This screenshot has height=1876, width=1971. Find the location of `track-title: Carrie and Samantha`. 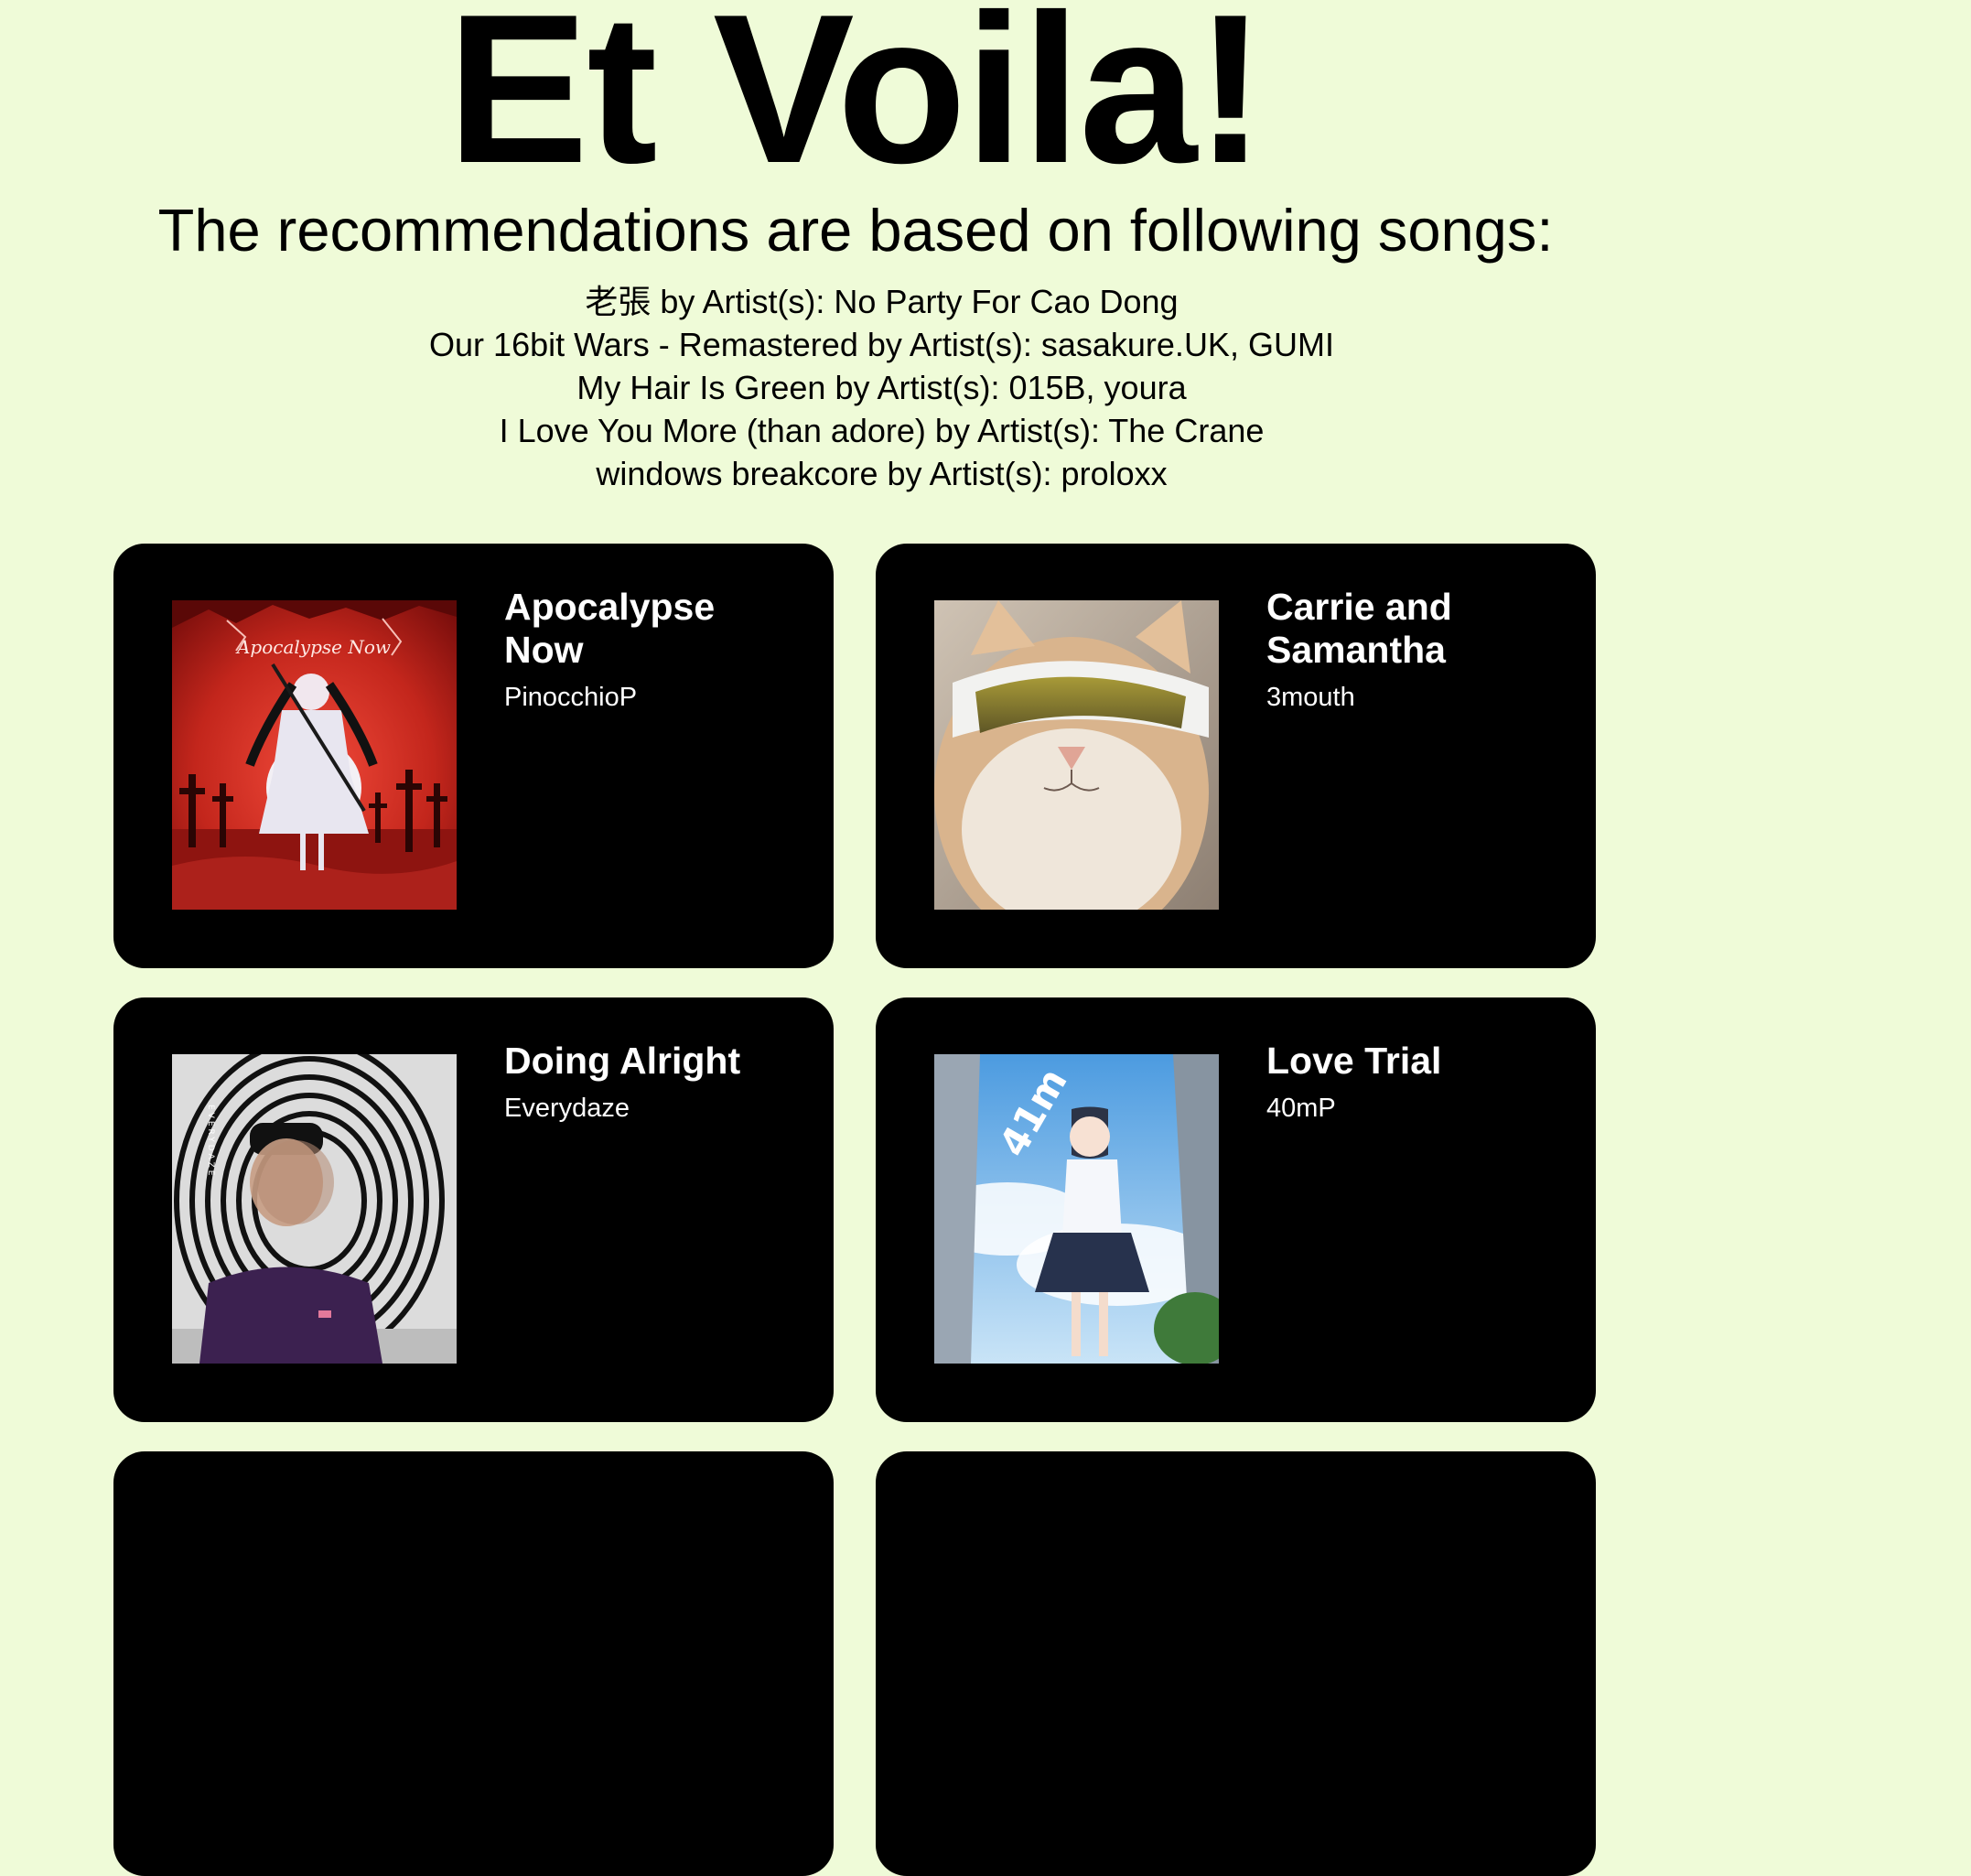

track-title: Carrie and Samantha is located at coordinates (1359, 629).